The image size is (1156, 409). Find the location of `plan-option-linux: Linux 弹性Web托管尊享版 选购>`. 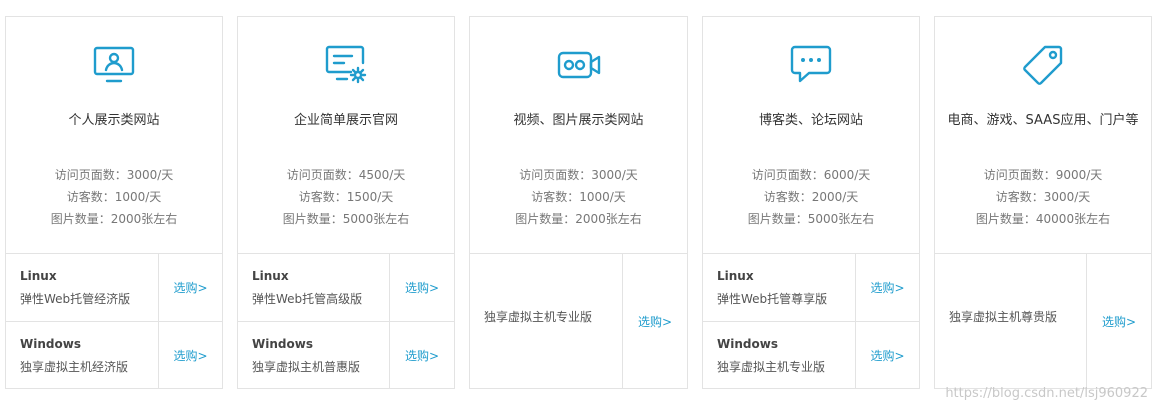

plan-option-linux: Linux 弹性Web托管尊享版 选购> is located at coordinates (811, 288).